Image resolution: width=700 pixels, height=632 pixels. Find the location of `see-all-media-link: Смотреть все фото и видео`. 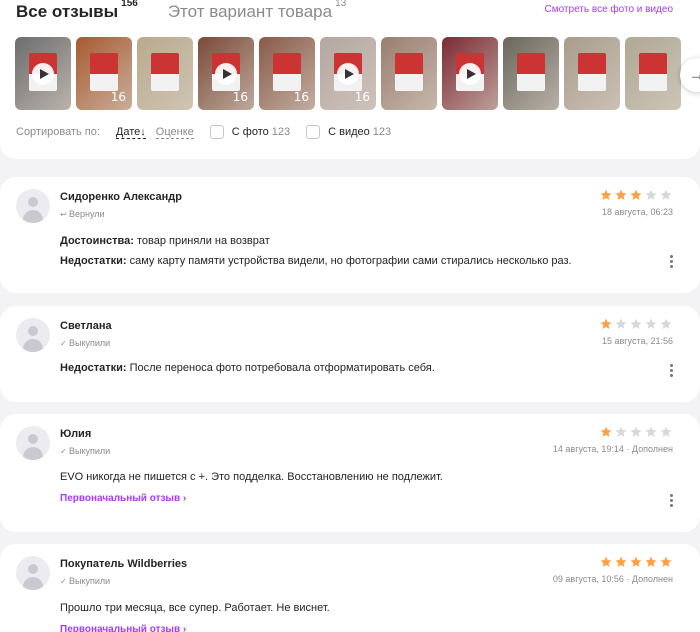

see-all-media-link: Смотреть все фото и видео is located at coordinates (608, 9).